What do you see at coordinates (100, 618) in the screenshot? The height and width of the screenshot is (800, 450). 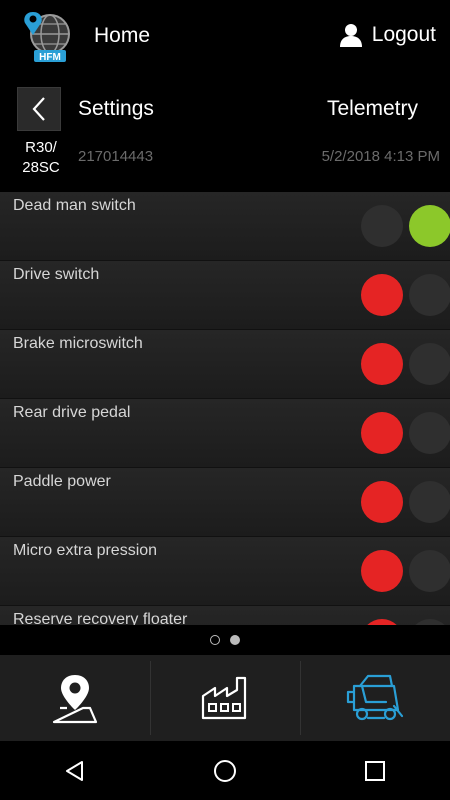 I see `switch-label: Reserve recovery floater` at bounding box center [100, 618].